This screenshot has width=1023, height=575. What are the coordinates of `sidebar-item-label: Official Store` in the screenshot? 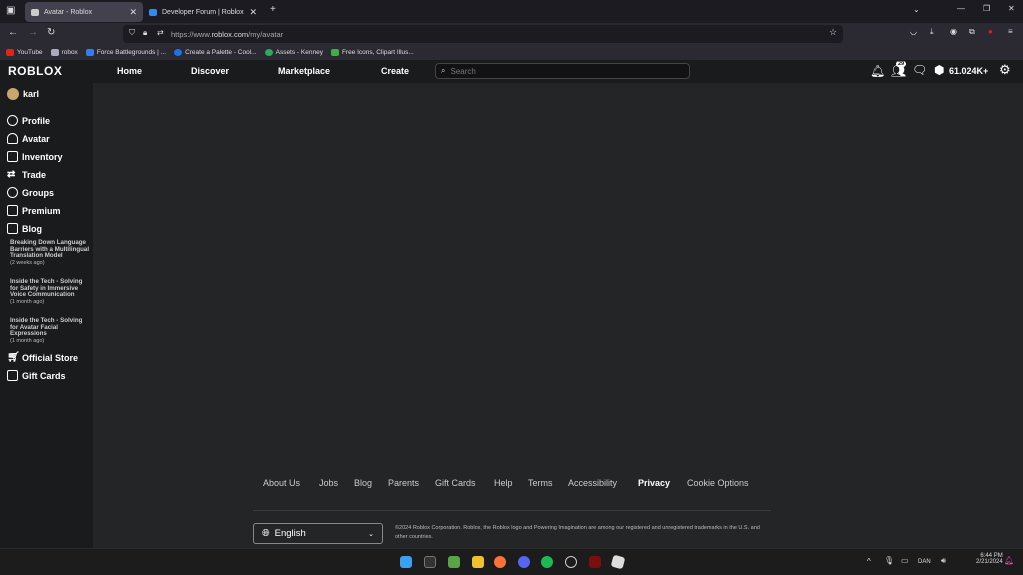 It's located at (50, 357).